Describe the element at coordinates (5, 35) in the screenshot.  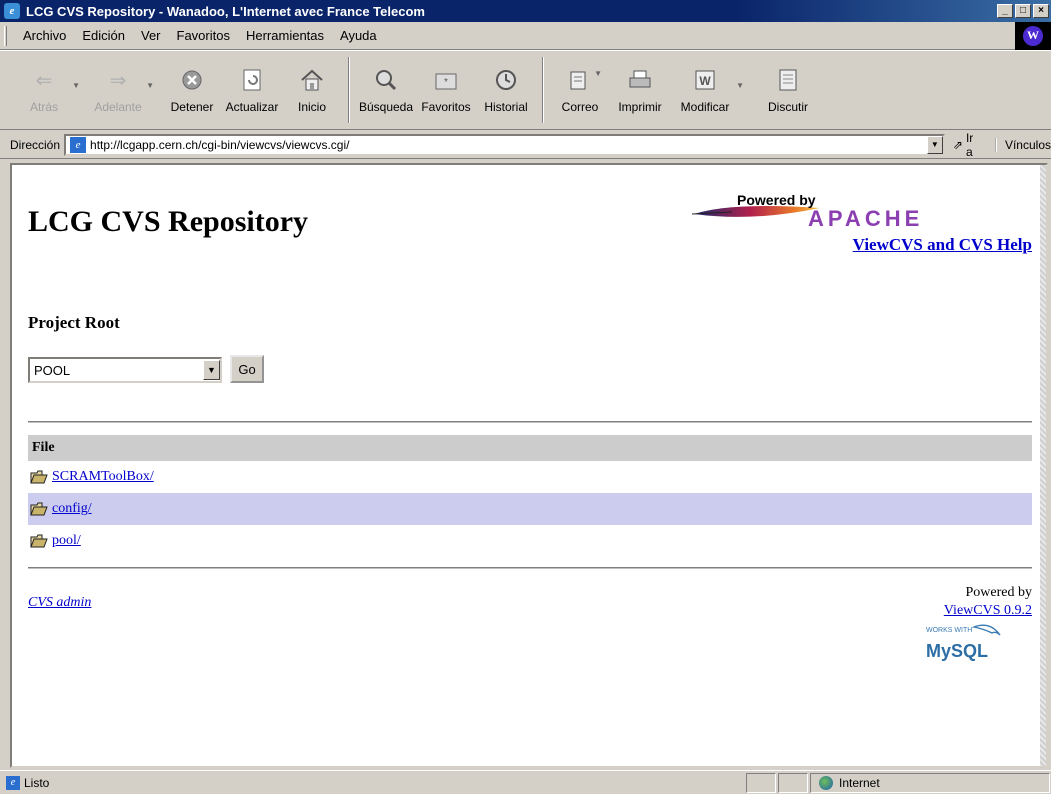
I see `menu-grip` at that location.